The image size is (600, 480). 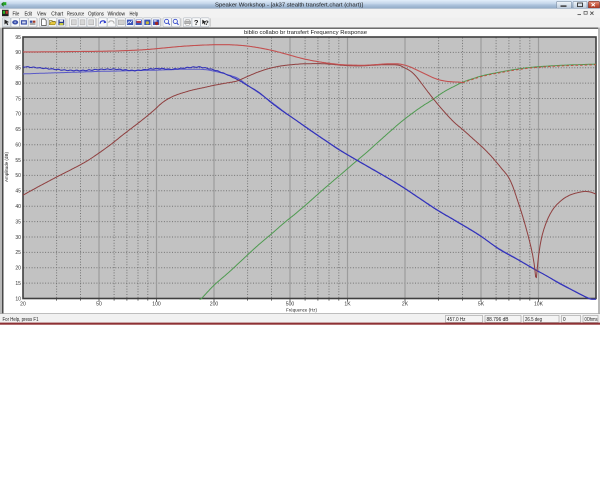 What do you see at coordinates (533, 320) in the screenshot?
I see `svg-text: 26.5 deg` at bounding box center [533, 320].